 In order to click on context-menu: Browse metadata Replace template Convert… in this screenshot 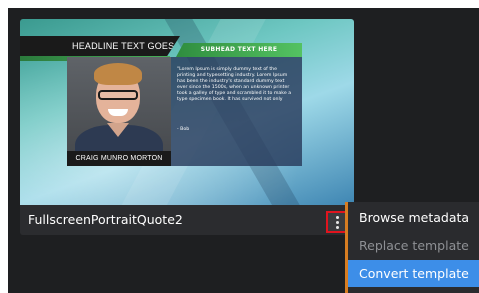, I will do `click(412, 247)`.